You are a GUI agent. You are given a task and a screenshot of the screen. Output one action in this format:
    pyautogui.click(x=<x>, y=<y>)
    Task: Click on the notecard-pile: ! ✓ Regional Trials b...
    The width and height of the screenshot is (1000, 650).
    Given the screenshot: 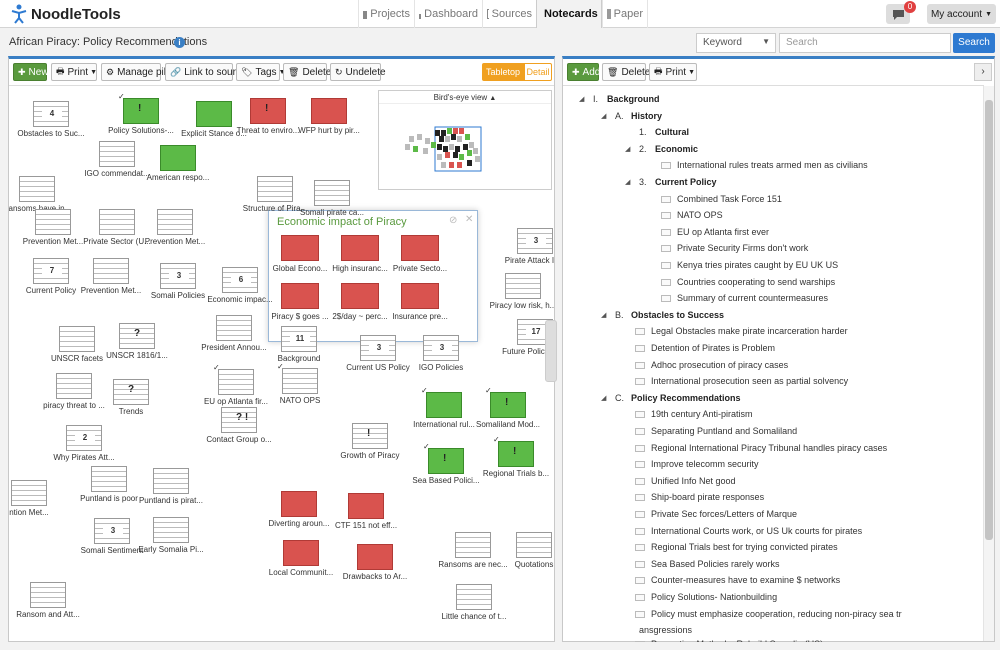 What is the action you would take?
    pyautogui.click(x=516, y=456)
    